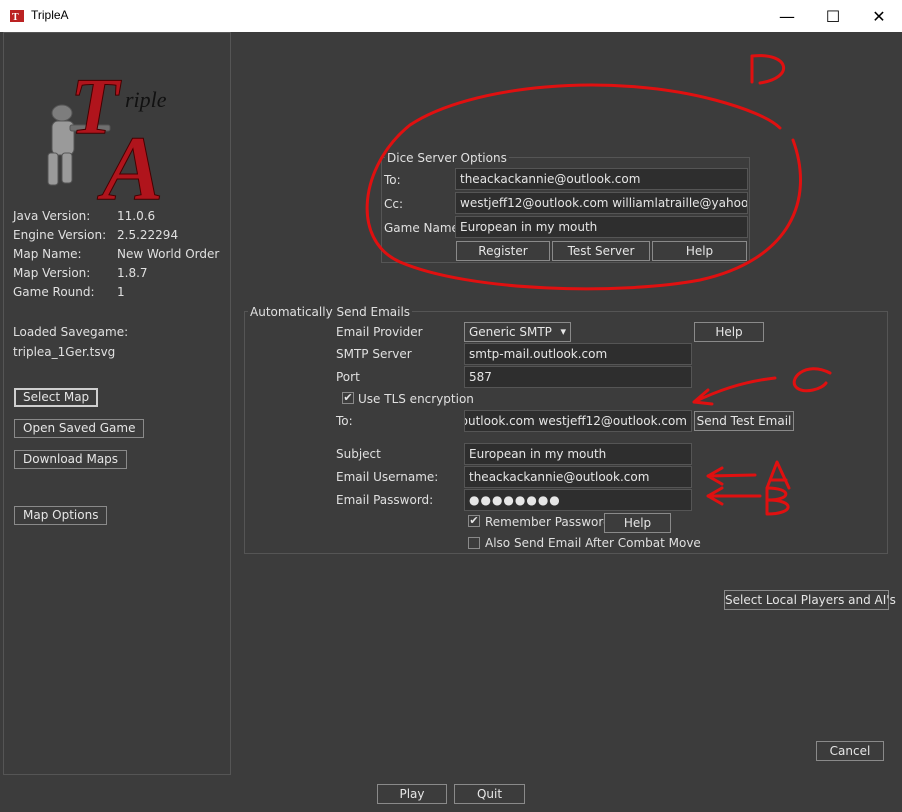 The width and height of the screenshot is (902, 812). What do you see at coordinates (563, 331) in the screenshot?
I see `chevron-down-icon: ▾` at bounding box center [563, 331].